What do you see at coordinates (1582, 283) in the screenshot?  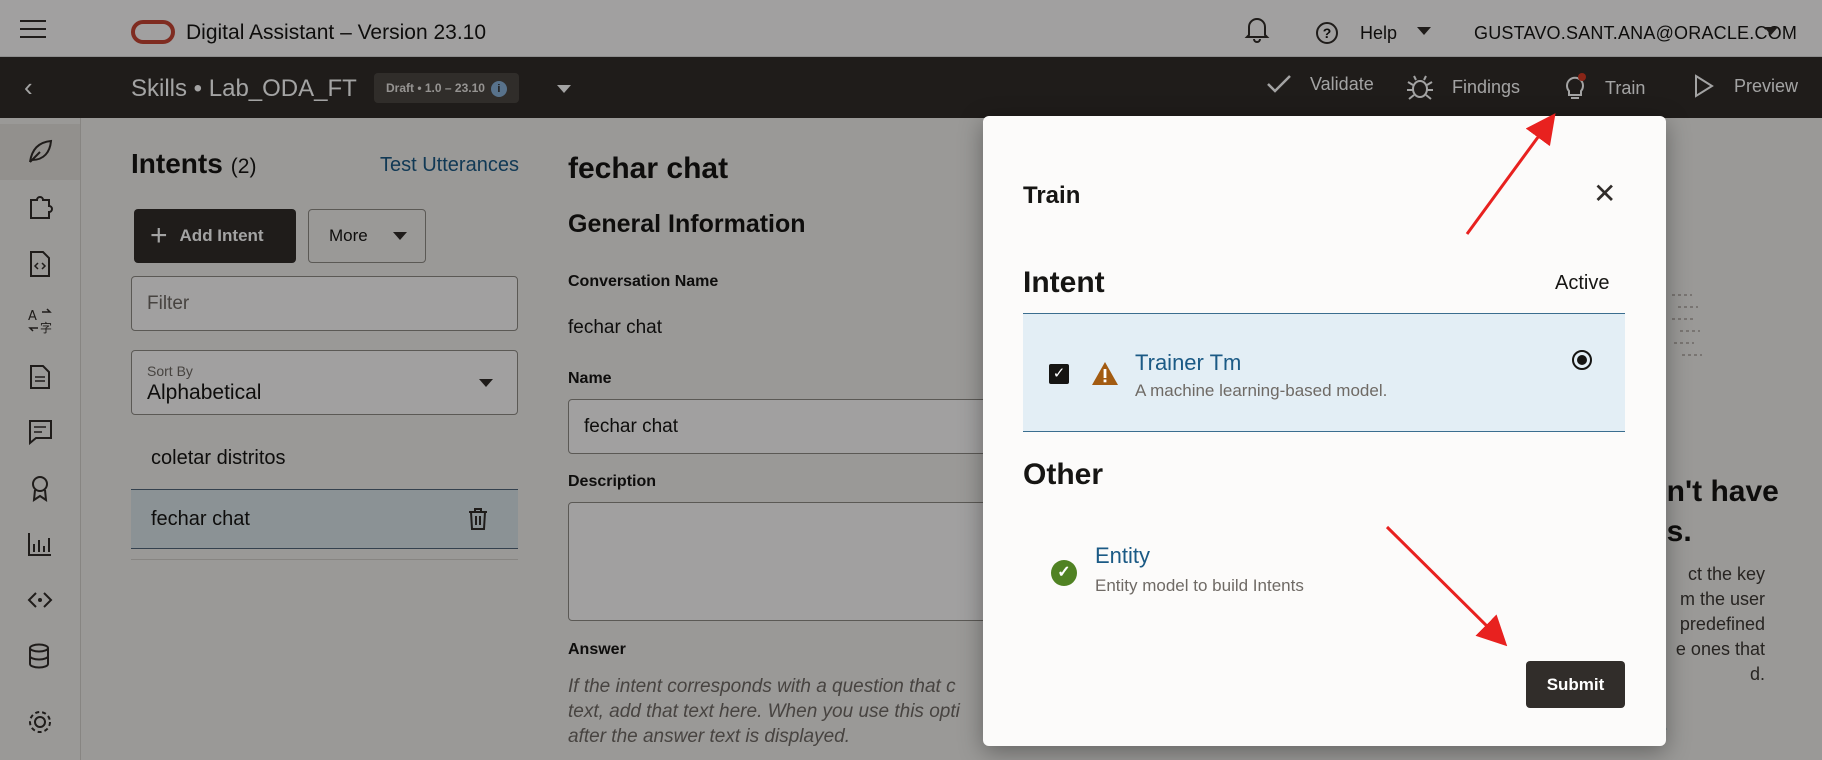 I see `active-column-label: Active` at bounding box center [1582, 283].